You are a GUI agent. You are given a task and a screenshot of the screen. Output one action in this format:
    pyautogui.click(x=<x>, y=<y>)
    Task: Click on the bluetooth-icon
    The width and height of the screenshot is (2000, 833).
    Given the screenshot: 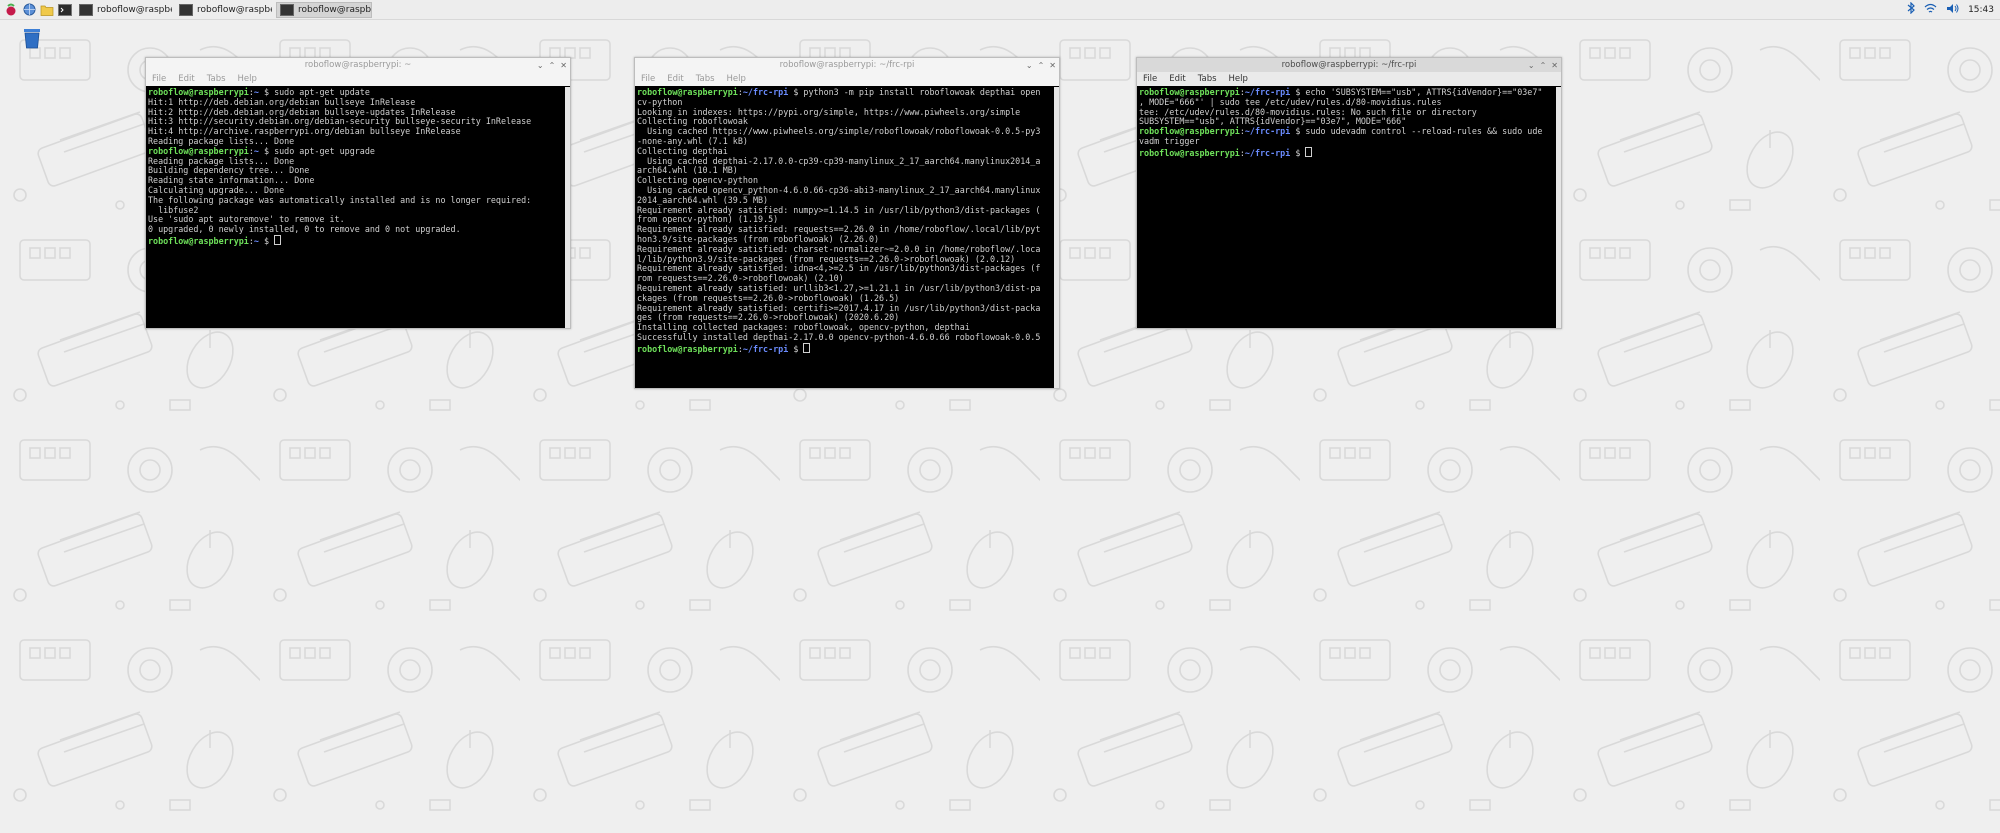 What is the action you would take?
    pyautogui.click(x=1911, y=9)
    